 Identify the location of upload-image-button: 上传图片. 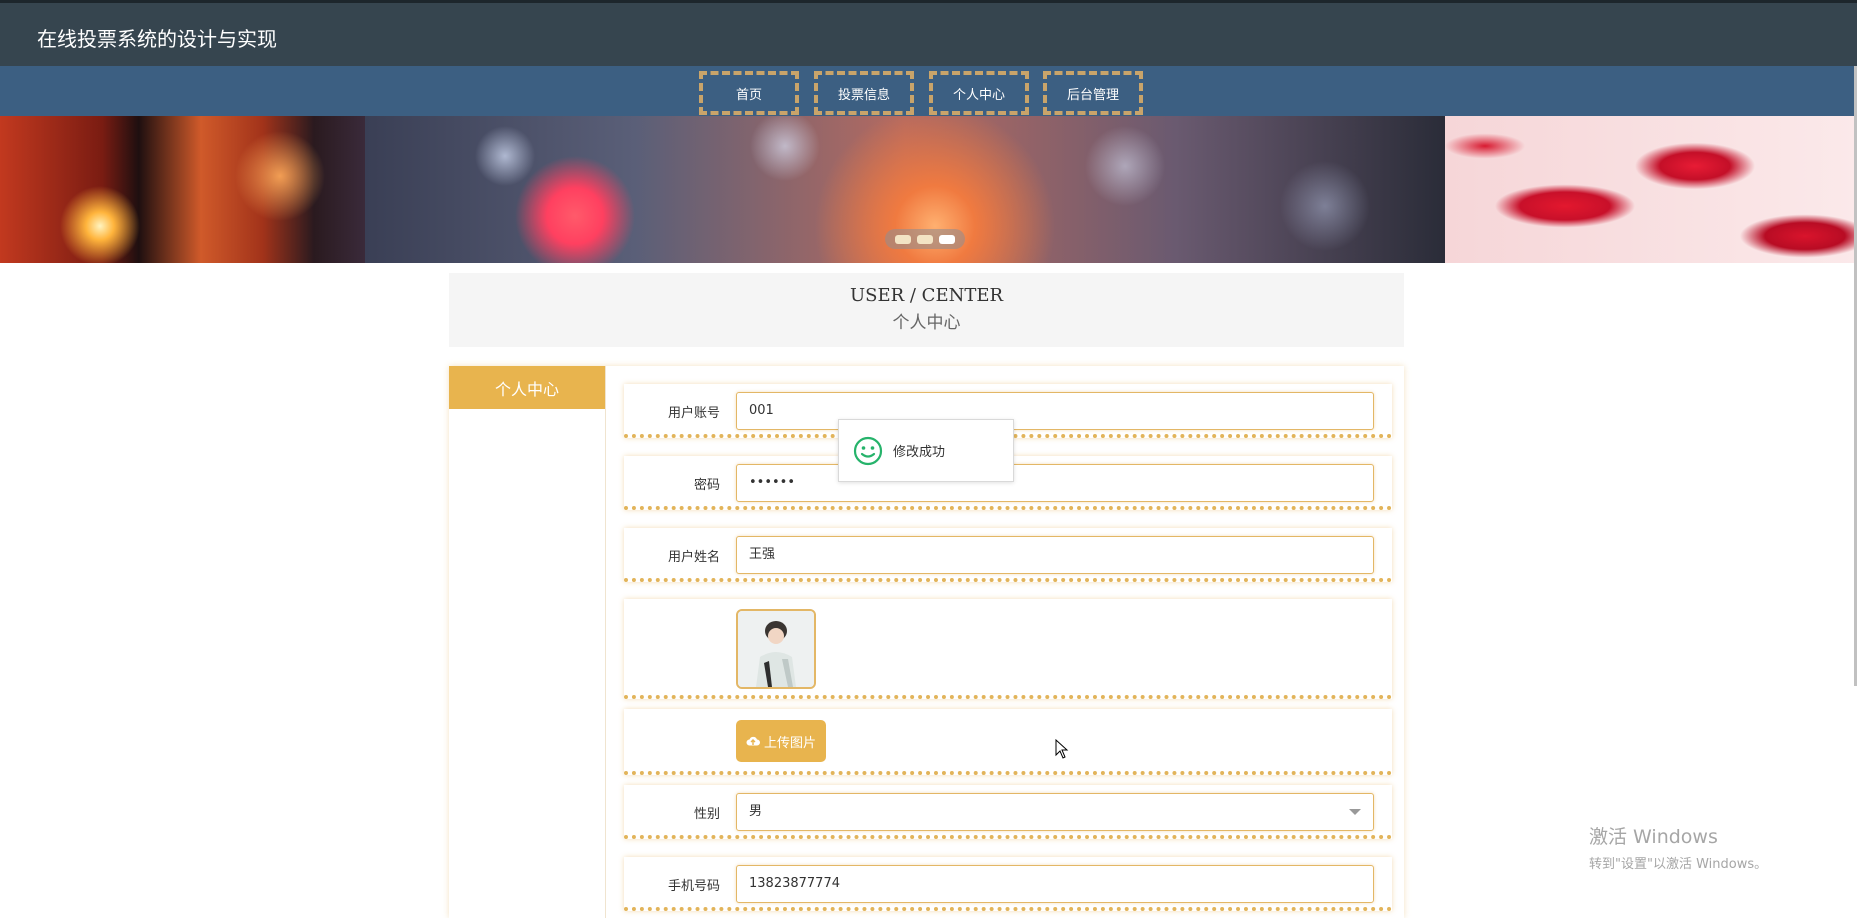
(781, 741).